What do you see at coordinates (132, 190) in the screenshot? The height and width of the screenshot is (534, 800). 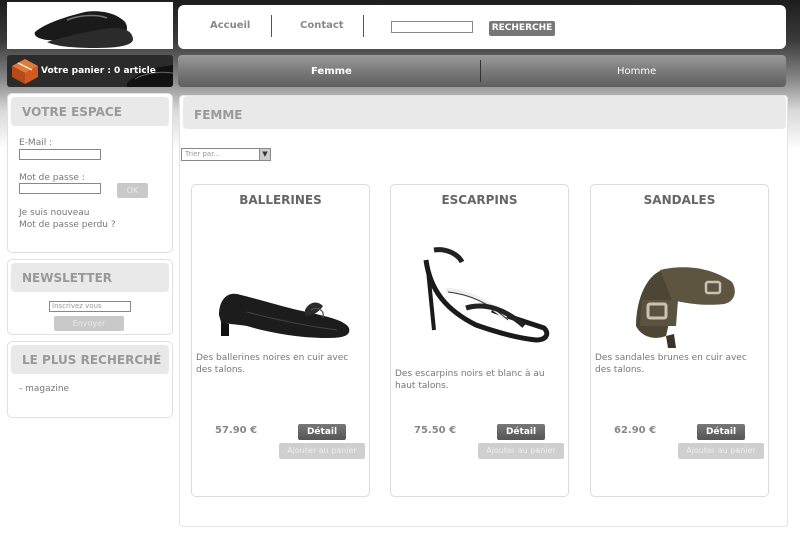 I see `login-ok-button: OK` at bounding box center [132, 190].